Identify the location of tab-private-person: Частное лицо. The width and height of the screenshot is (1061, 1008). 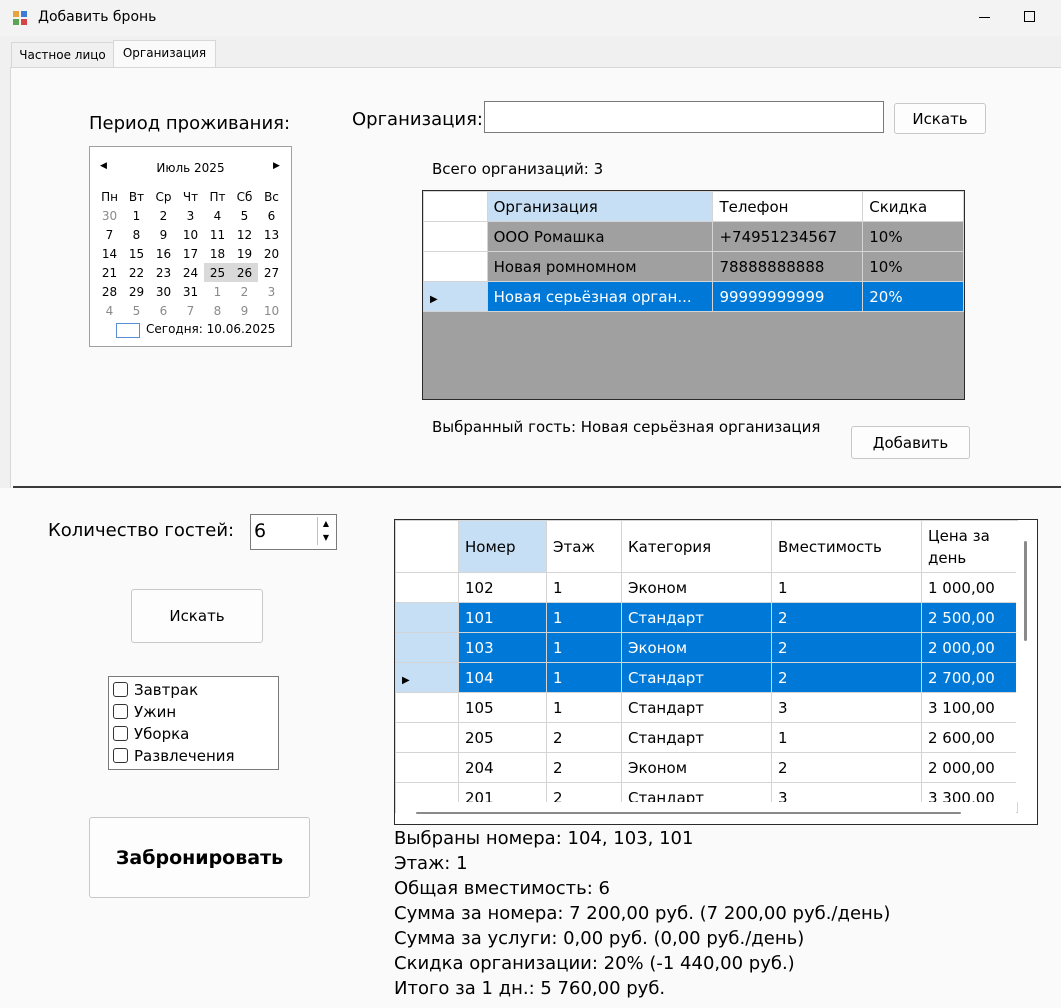
(62, 55).